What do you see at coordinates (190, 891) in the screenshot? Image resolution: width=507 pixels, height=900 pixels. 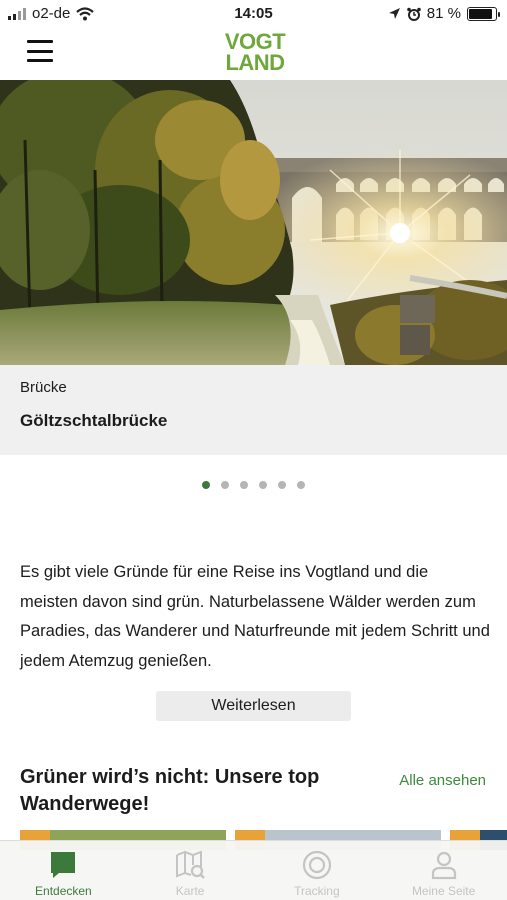 I see `tab-label: Karte` at bounding box center [190, 891].